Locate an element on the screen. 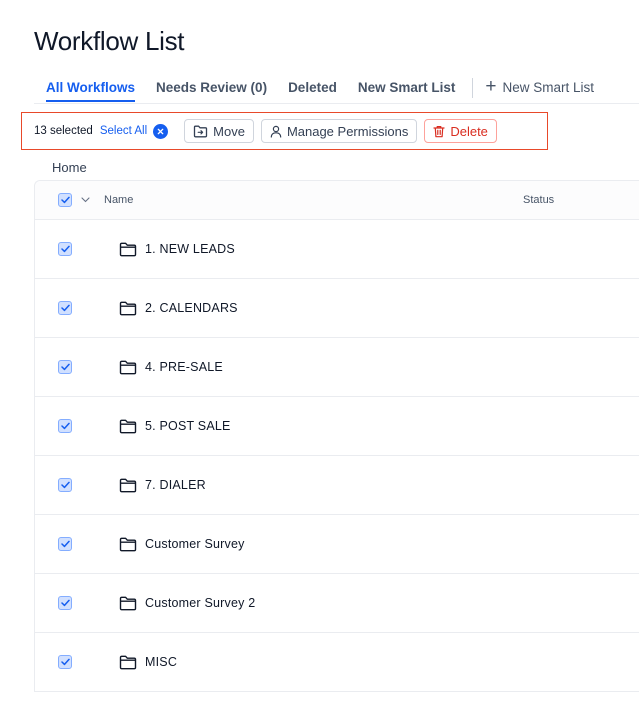  folder-name: Customer Survey 2 is located at coordinates (200, 603).